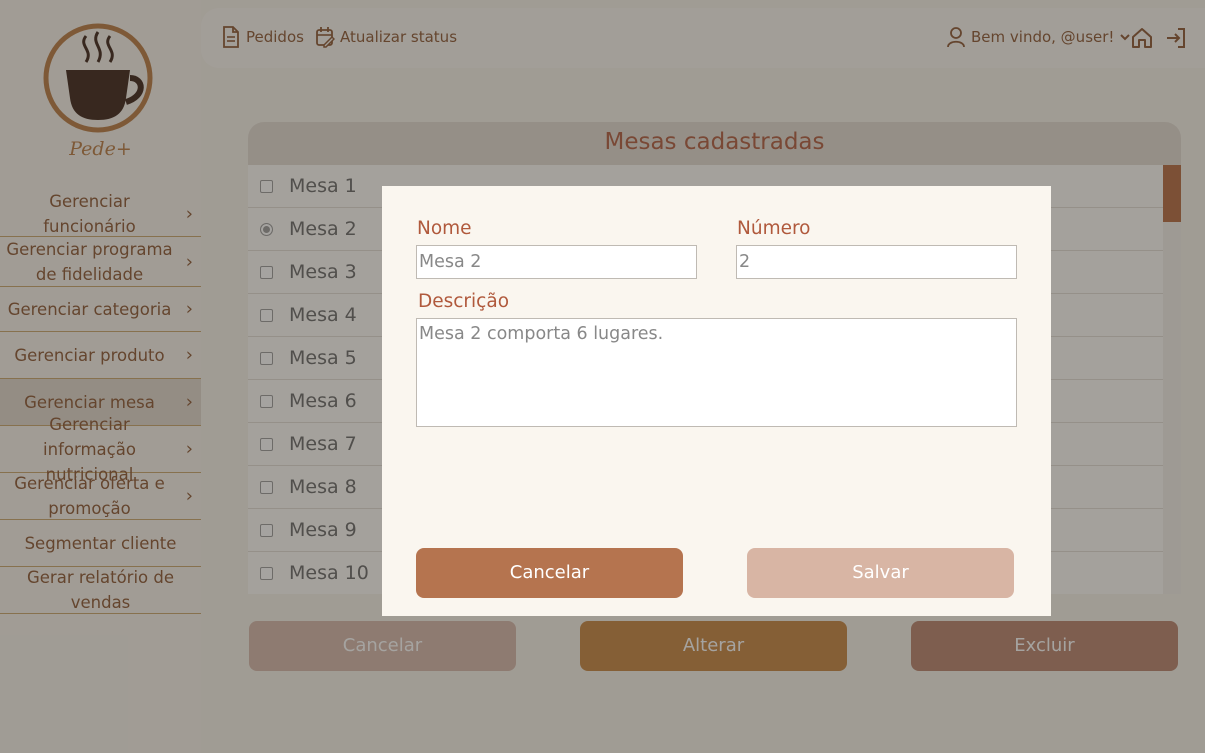 This screenshot has width=1205, height=753. Describe the element at coordinates (464, 301) in the screenshot. I see `description-label: Descrição` at that location.